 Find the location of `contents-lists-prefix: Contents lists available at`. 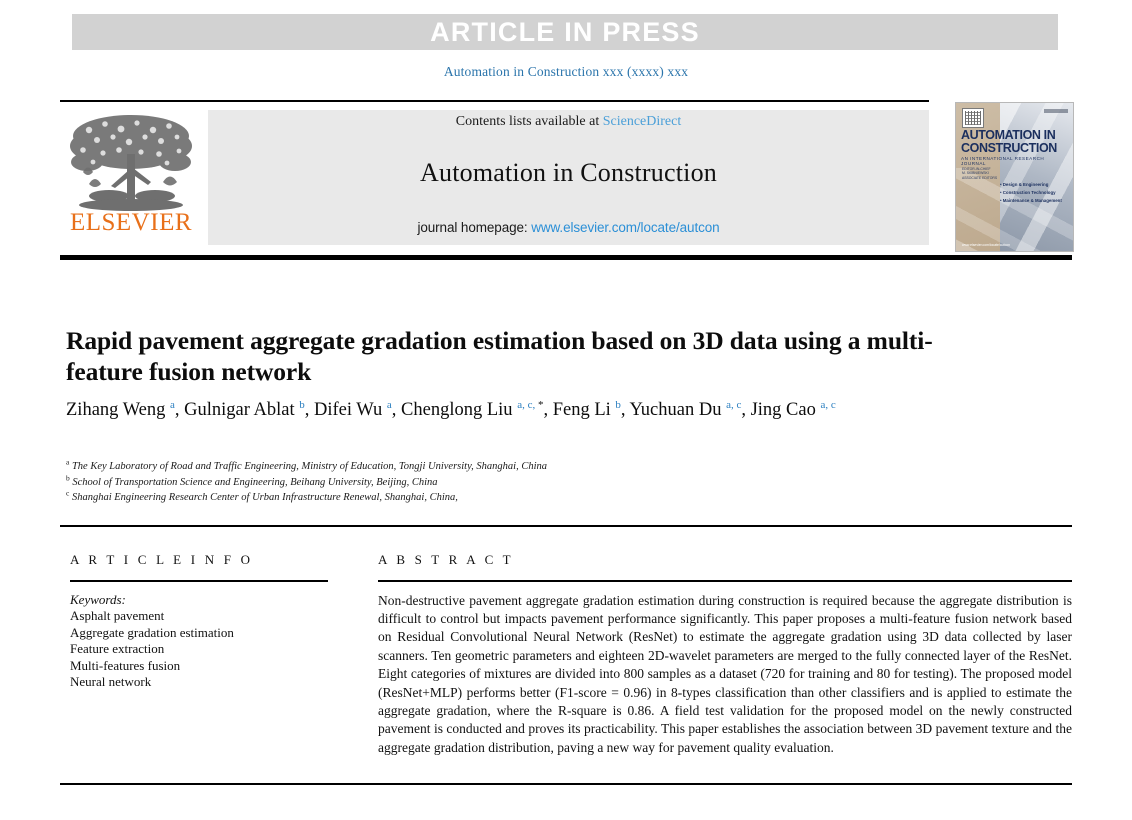

contents-lists-prefix: Contents lists available at is located at coordinates (529, 121).